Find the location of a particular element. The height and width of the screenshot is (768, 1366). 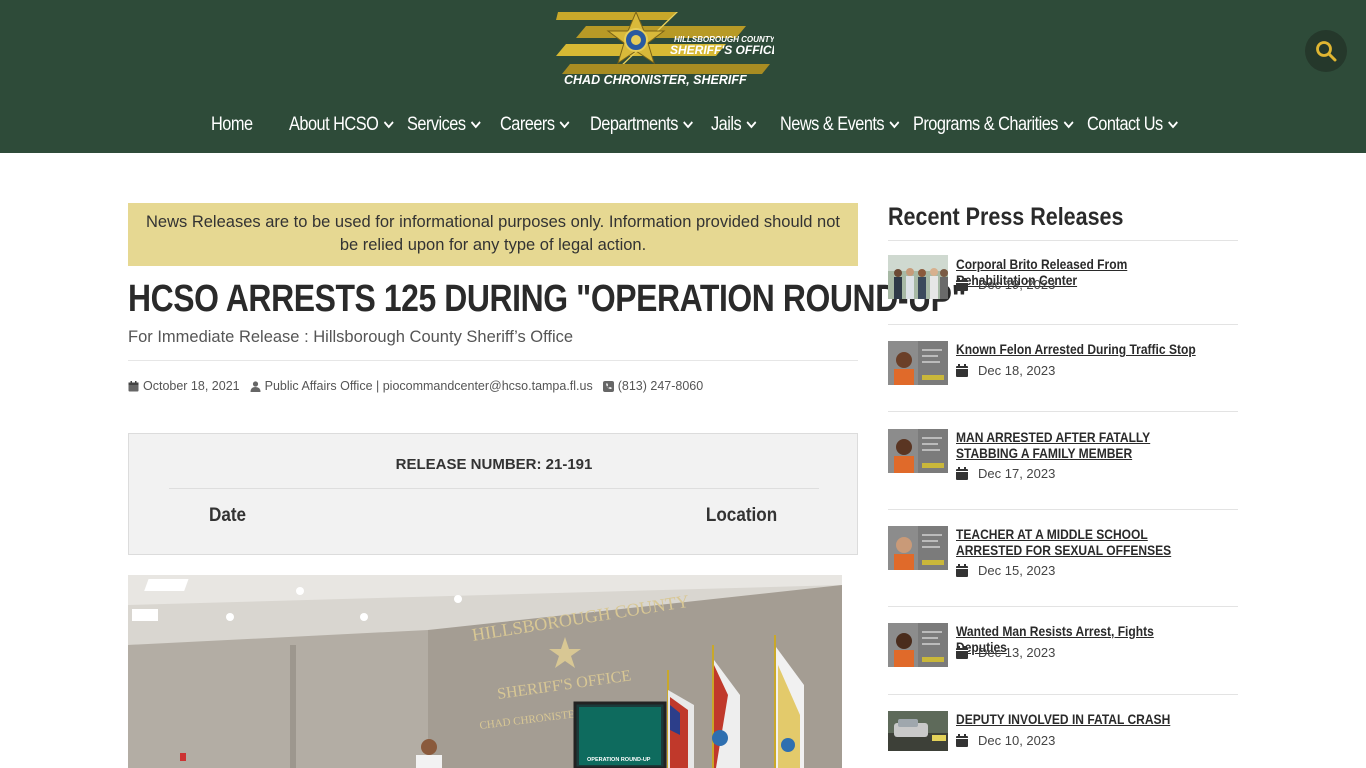

nav-item-contact-us: Contact Us is located at coordinates (1132, 125).